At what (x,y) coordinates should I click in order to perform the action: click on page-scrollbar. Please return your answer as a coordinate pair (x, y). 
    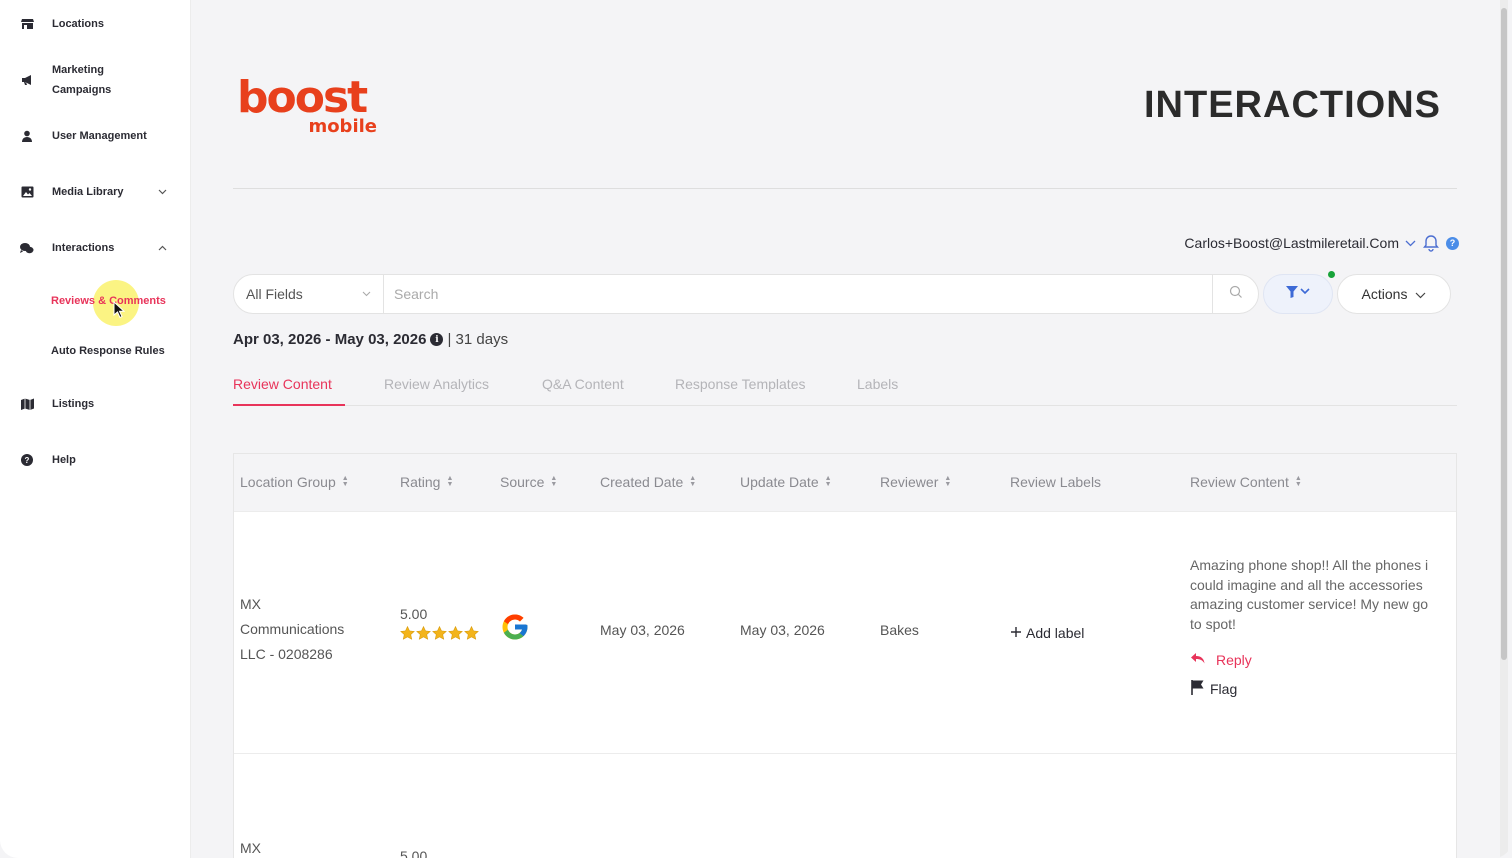
    Looking at the image, I should click on (1504, 429).